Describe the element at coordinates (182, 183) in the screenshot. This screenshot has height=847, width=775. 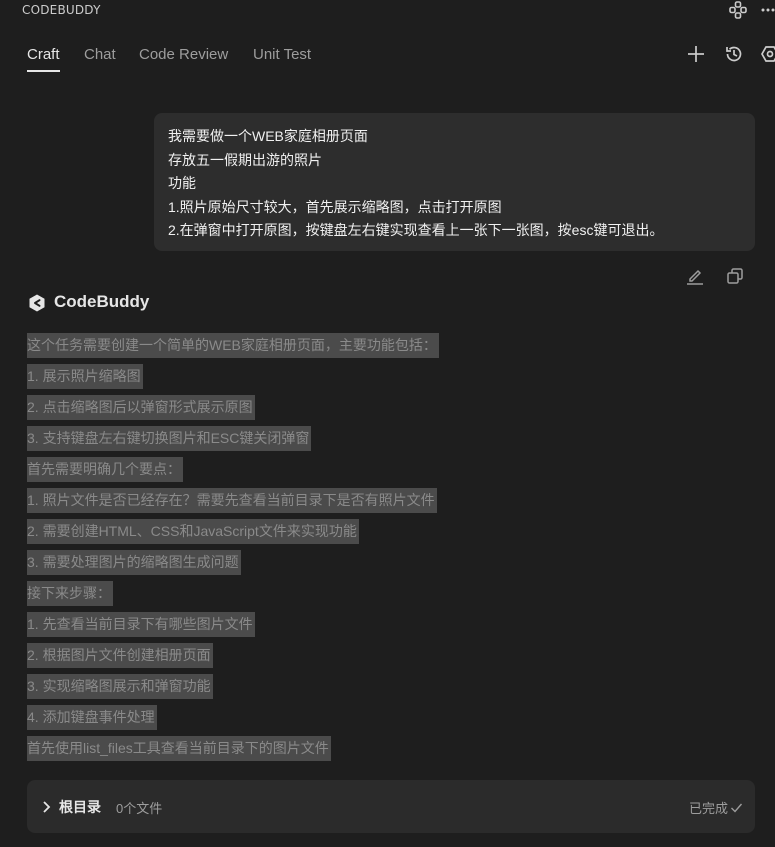
I see `user-message-line: 功能` at that location.